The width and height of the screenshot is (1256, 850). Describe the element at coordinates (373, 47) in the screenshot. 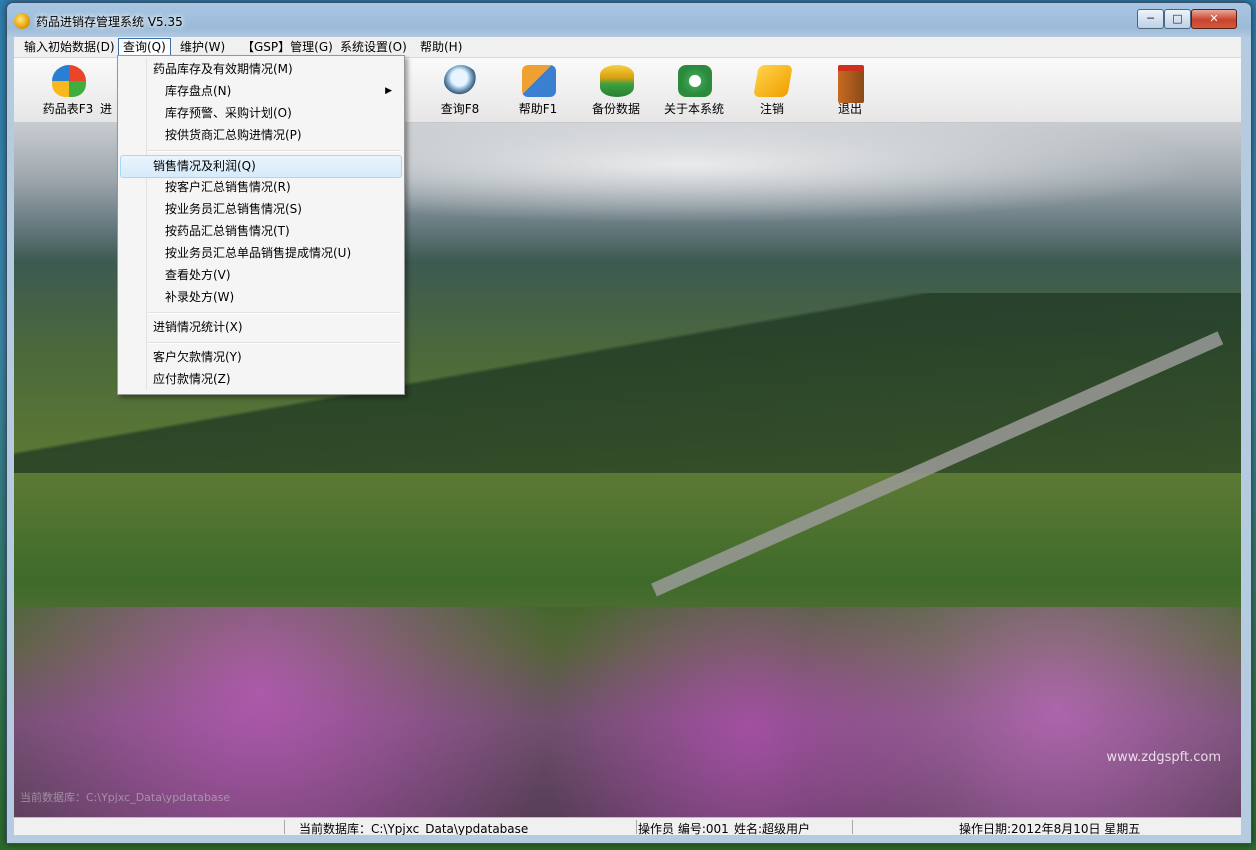

I see `menu-system-settings: 系统设置(O)` at that location.